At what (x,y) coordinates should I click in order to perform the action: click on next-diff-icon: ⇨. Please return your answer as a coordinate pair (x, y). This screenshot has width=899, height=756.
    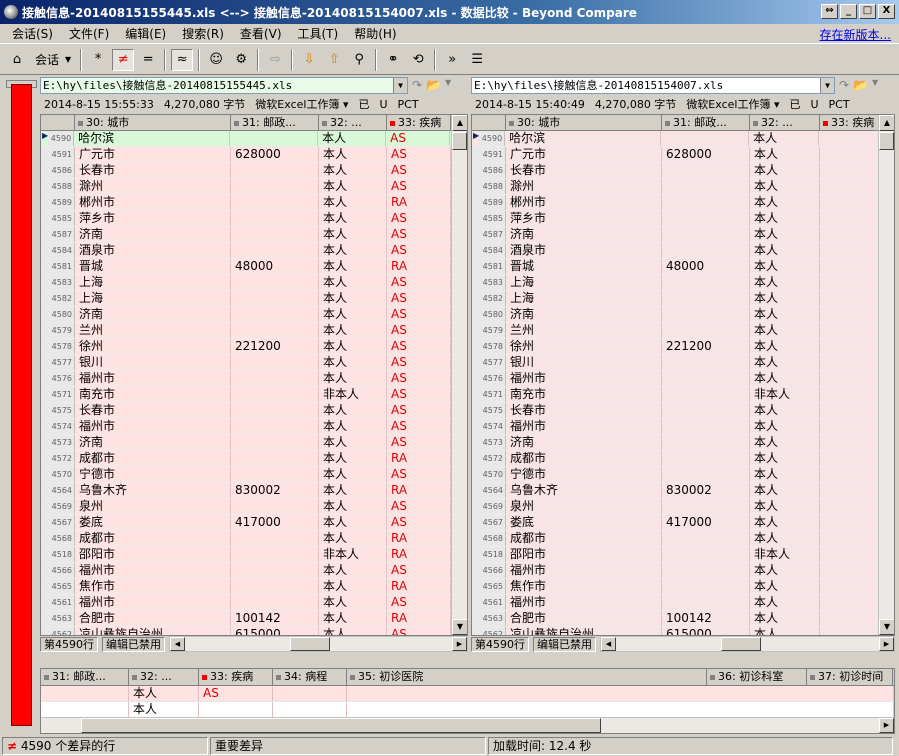
    Looking at the image, I should click on (275, 60).